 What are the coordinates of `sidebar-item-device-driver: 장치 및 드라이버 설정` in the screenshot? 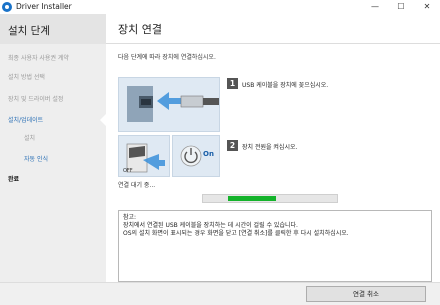 It's located at (36, 99).